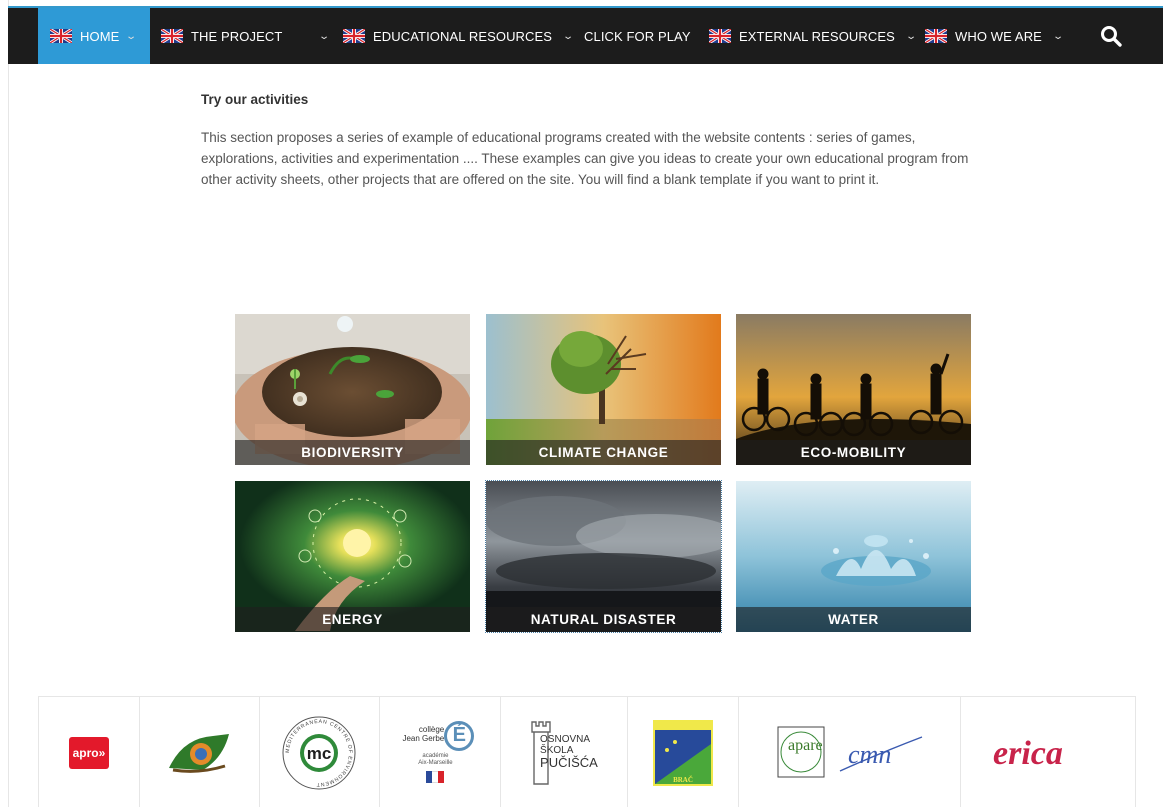  I want to click on erica-logo-text: erica, so click(1028, 753).